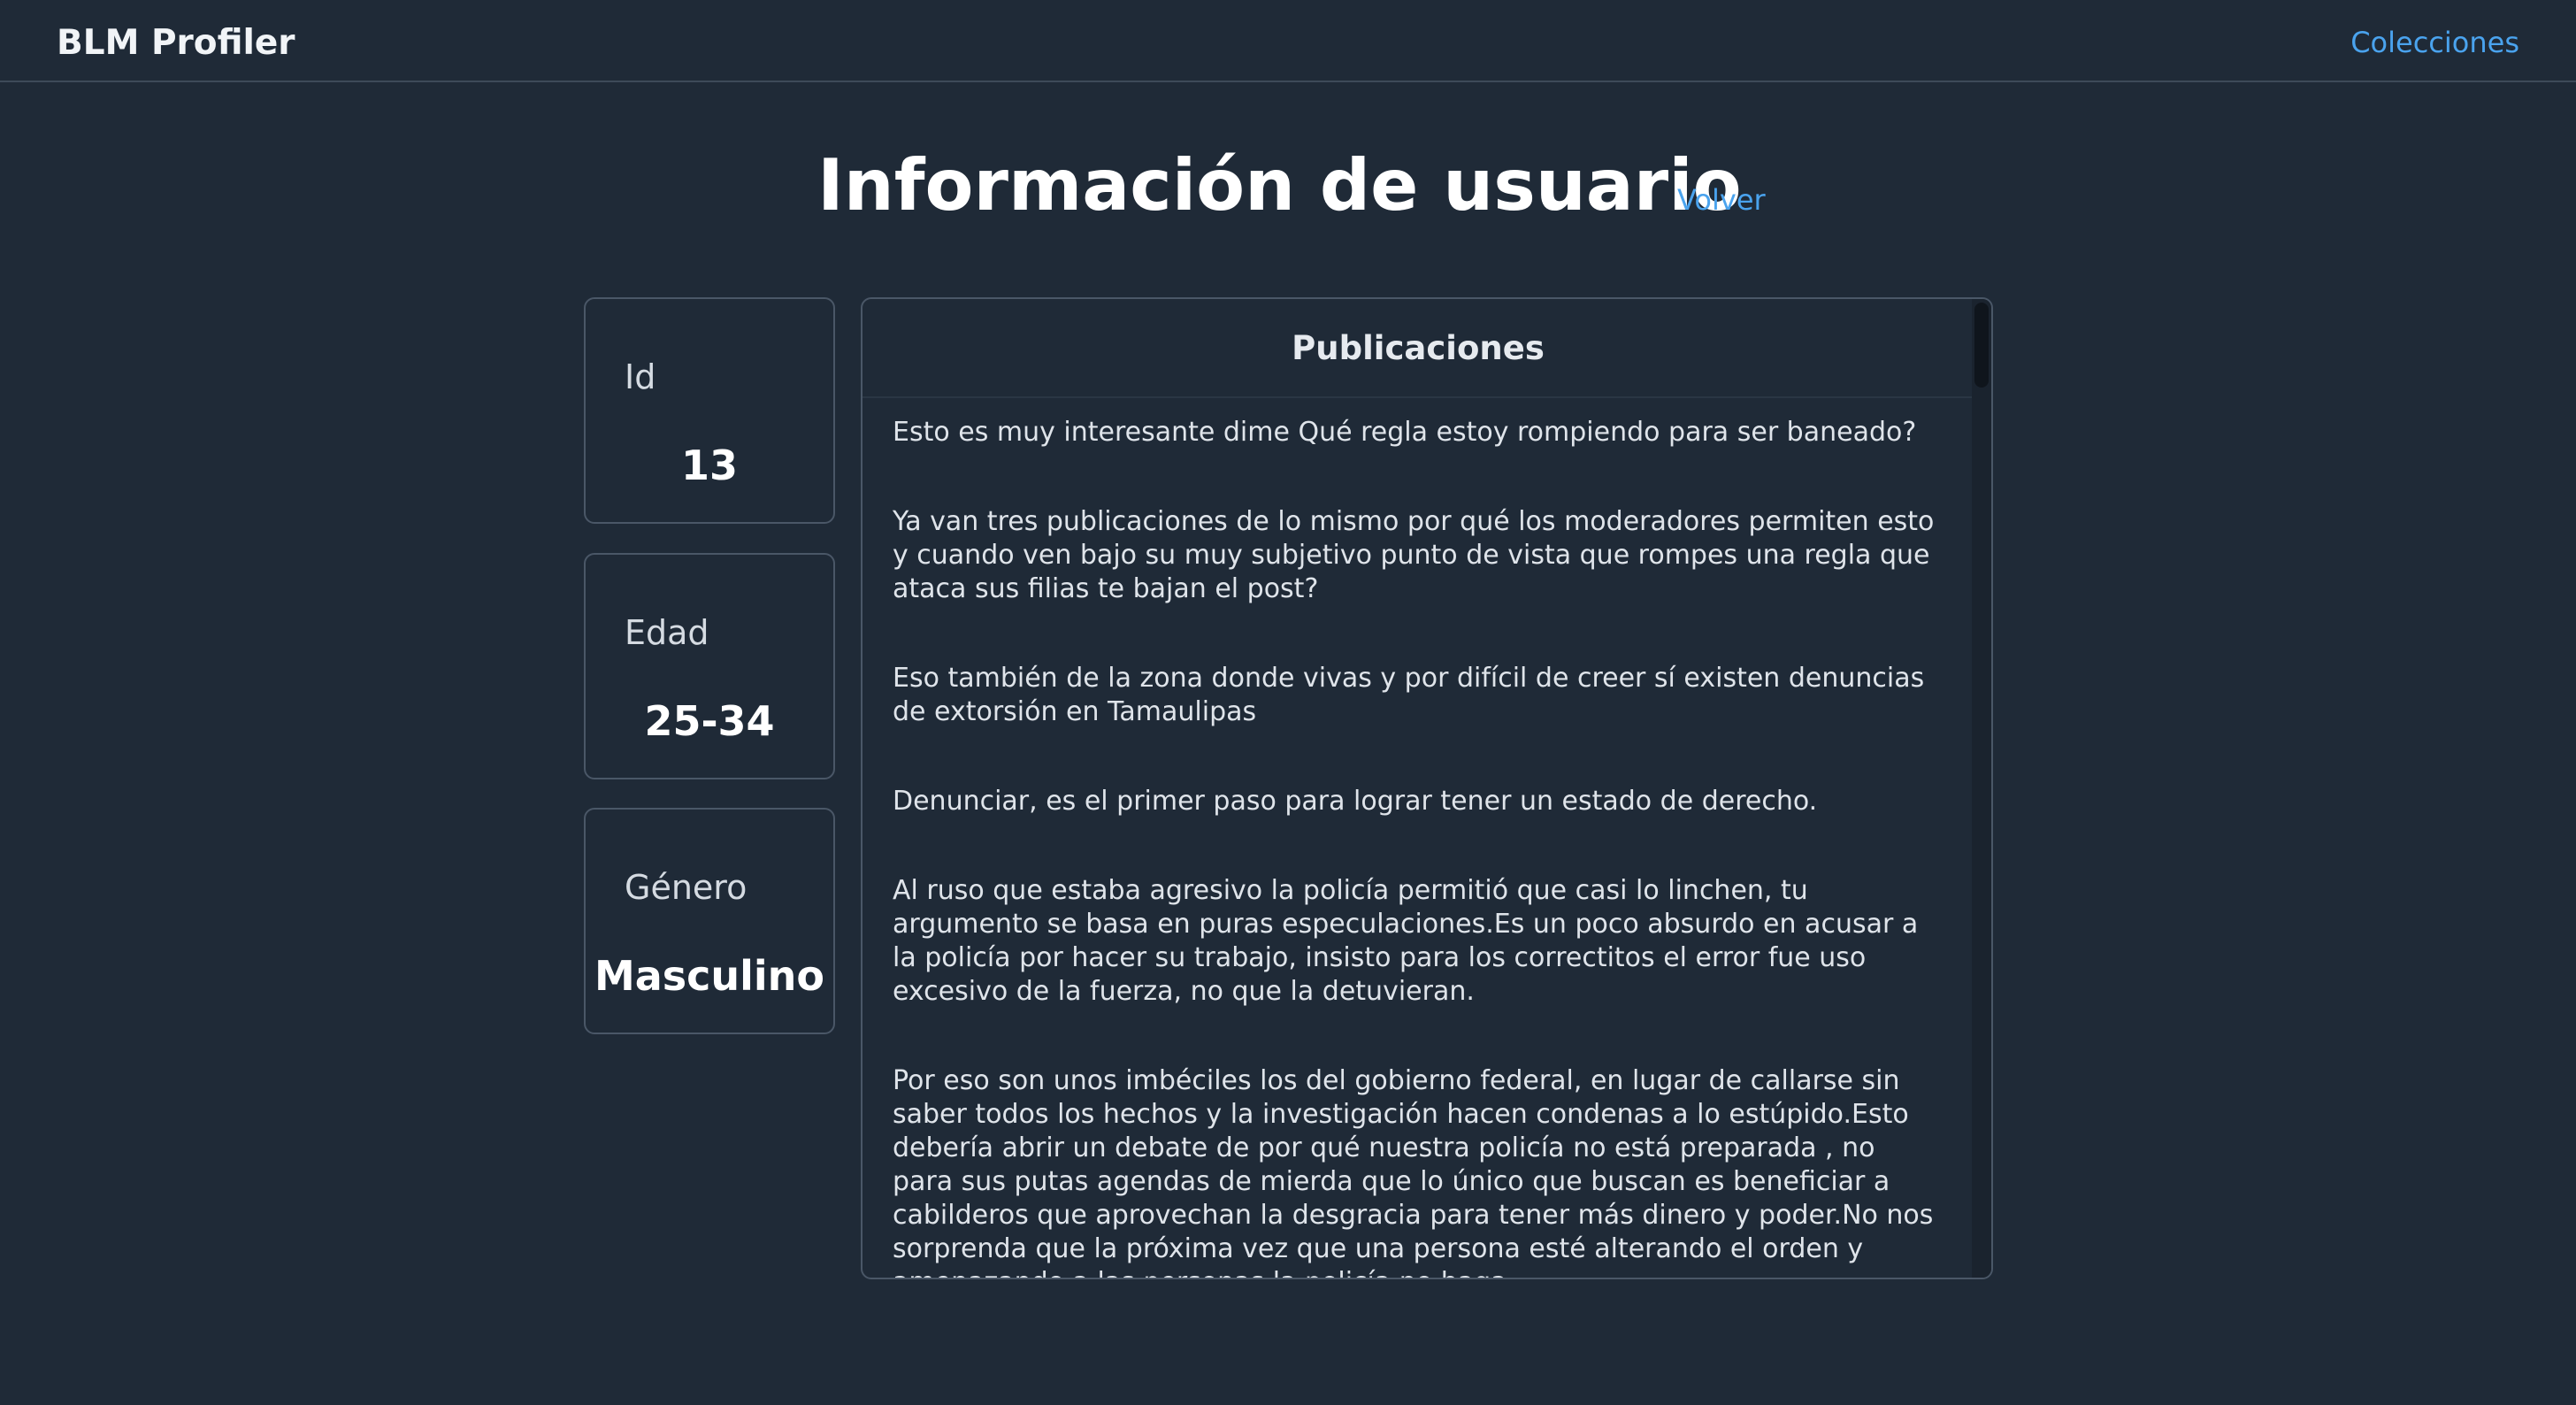  What do you see at coordinates (709, 721) in the screenshot?
I see `user-age-value: 25-34` at bounding box center [709, 721].